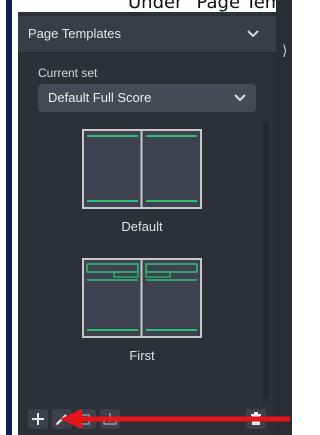 The image size is (320, 435). I want to click on templates-toolbar, so click(147, 419).